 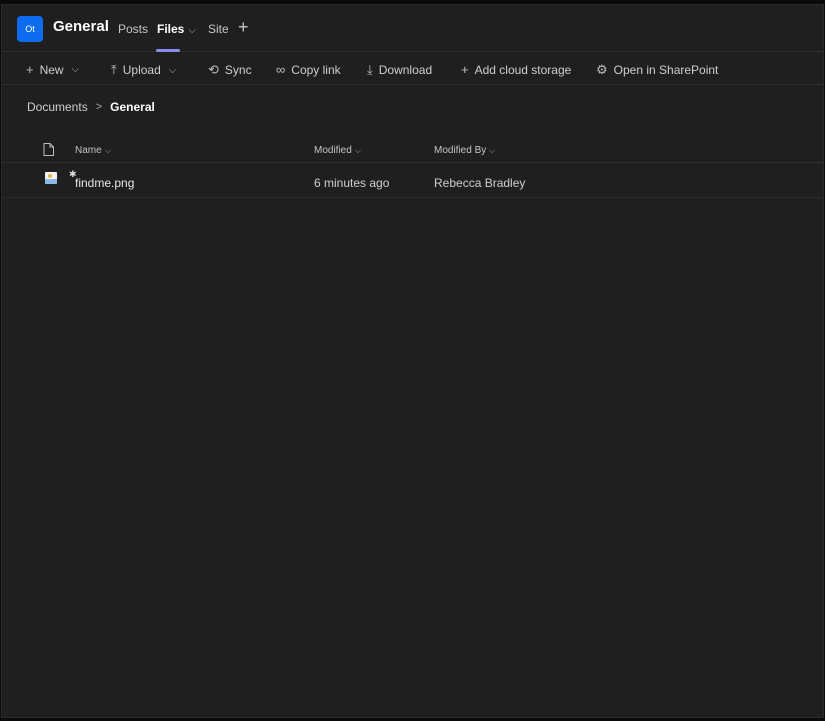 I want to click on active-tab-indicator, so click(x=168, y=50).